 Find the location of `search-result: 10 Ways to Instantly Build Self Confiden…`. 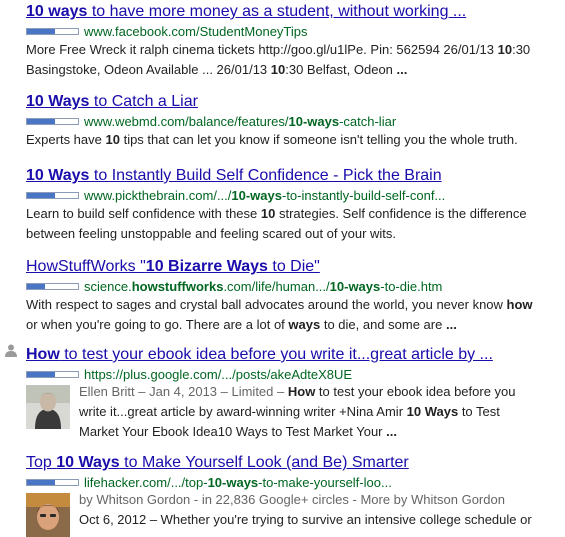

search-result: 10 Ways to Instantly Build Self Confiden… is located at coordinates (293, 205).